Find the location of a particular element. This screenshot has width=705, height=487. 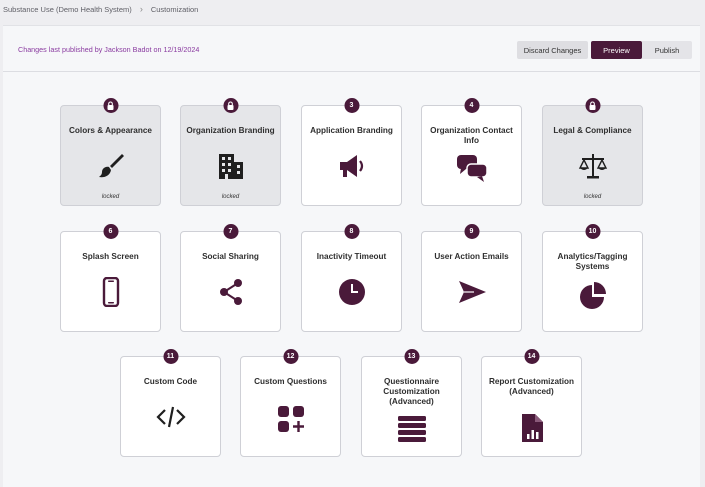

step-badge: 9 is located at coordinates (471, 231).